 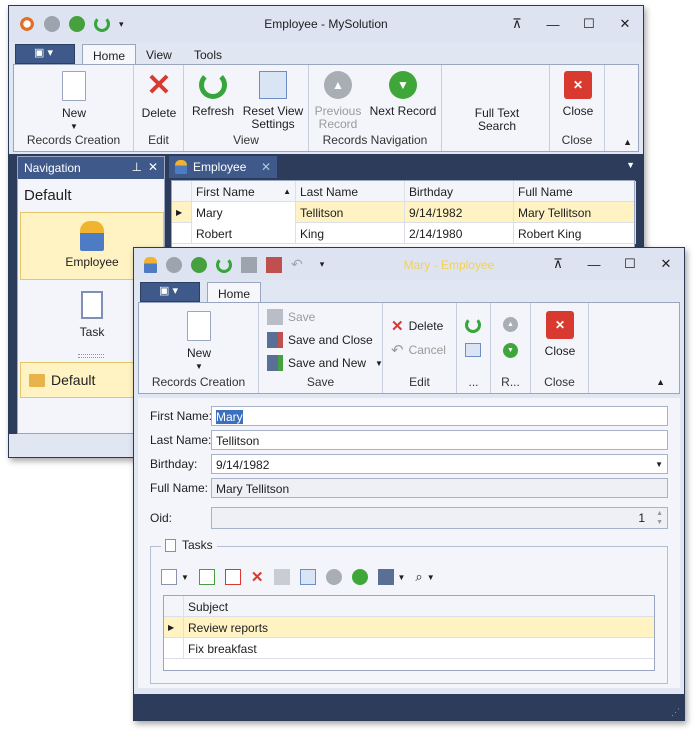 What do you see at coordinates (420, 627) in the screenshot?
I see `cell-subject: Review reports` at bounding box center [420, 627].